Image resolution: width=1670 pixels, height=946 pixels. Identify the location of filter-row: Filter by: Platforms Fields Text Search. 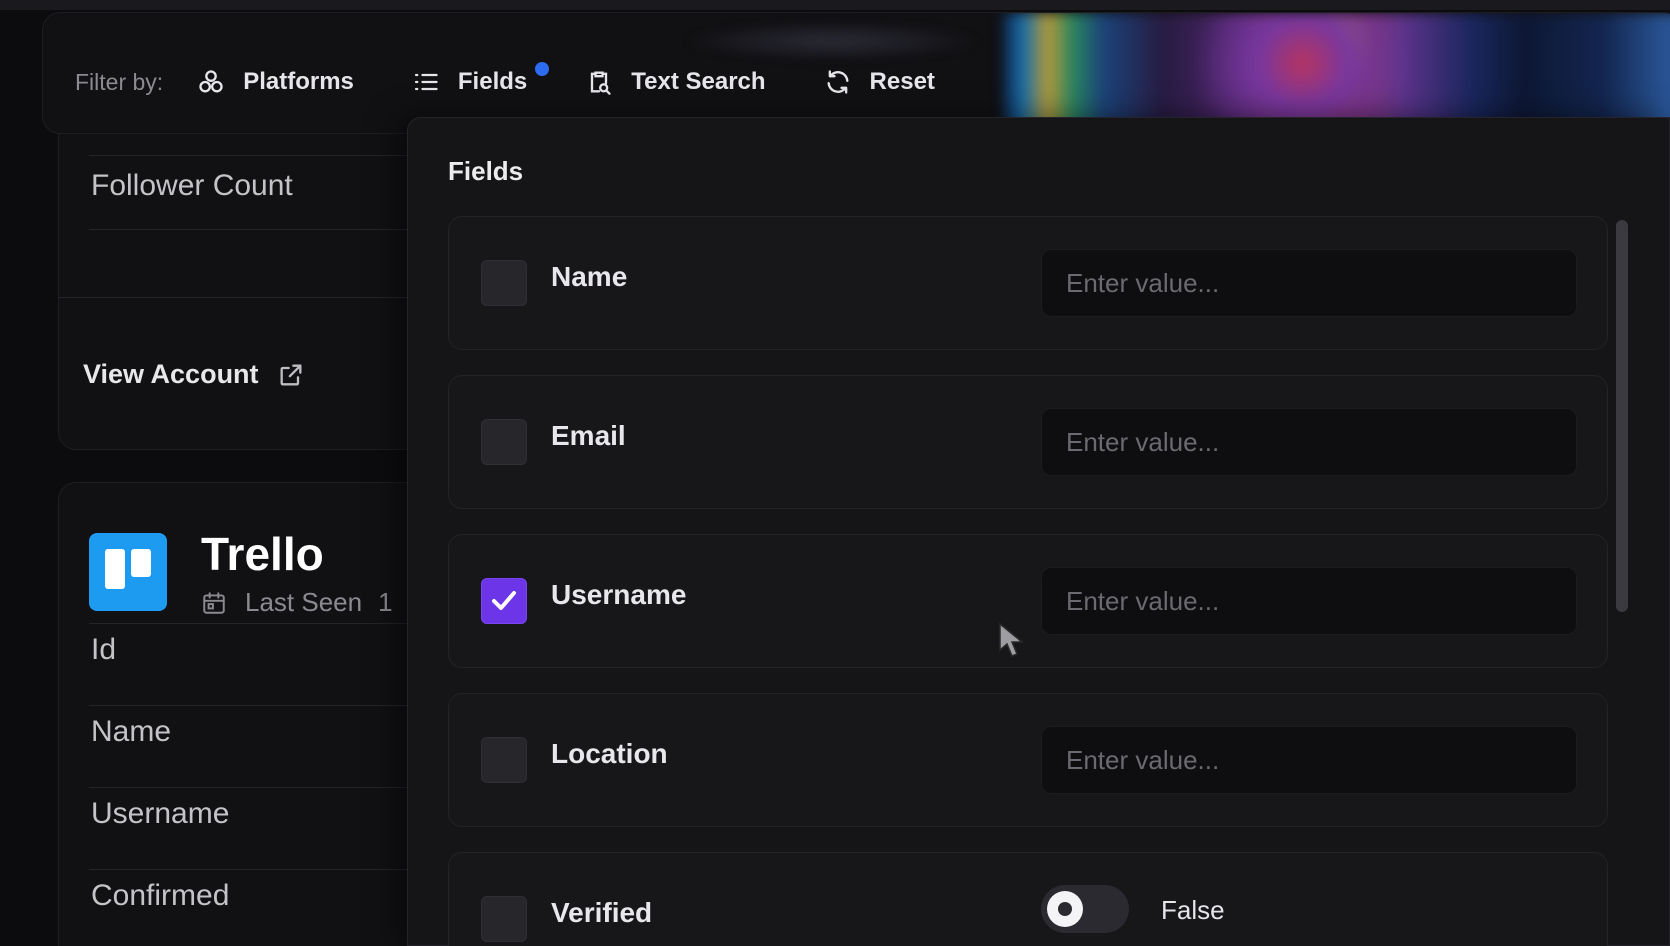
(534, 82).